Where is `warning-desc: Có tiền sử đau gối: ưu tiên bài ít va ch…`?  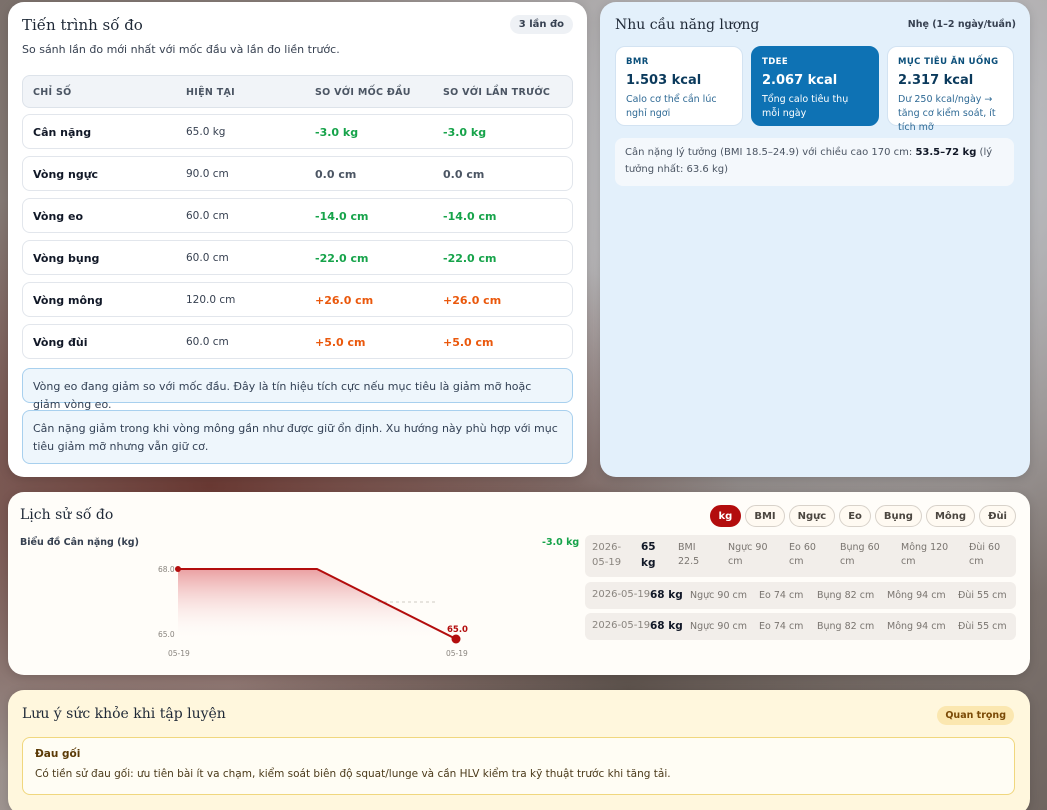 warning-desc: Có tiền sử đau gối: ưu tiên bài ít va ch… is located at coordinates (353, 774).